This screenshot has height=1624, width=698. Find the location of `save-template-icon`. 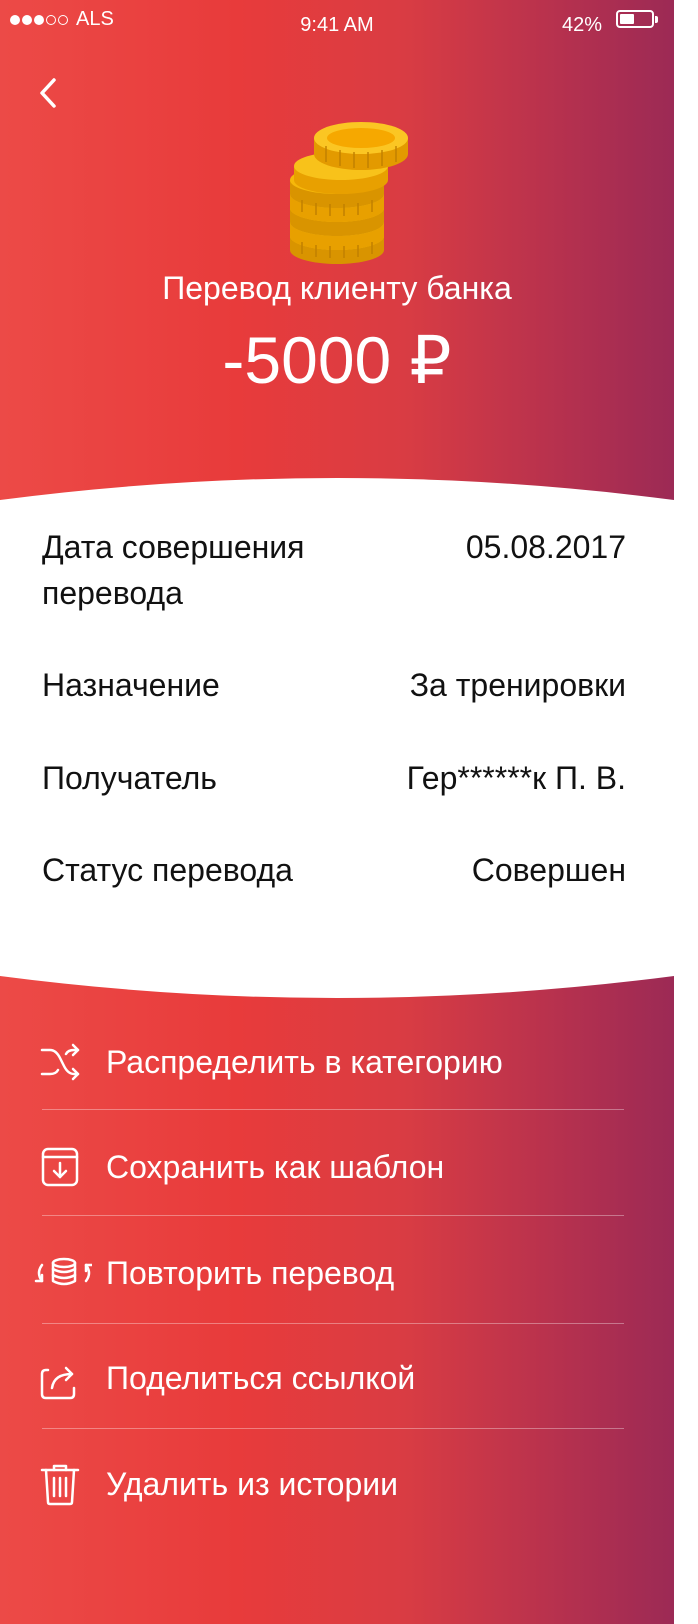

save-template-icon is located at coordinates (60, 1167).